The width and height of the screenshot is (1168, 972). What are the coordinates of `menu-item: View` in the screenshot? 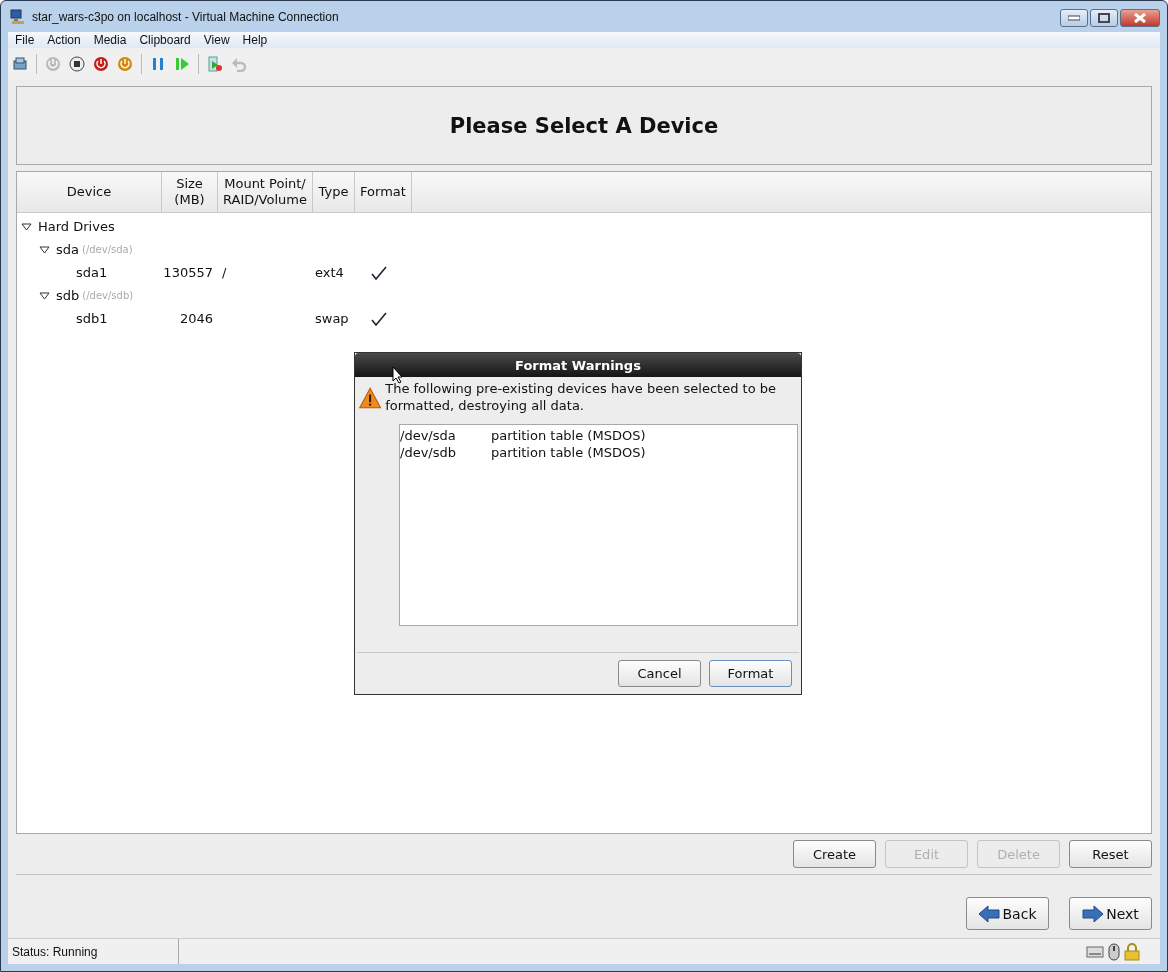 It's located at (216, 40).